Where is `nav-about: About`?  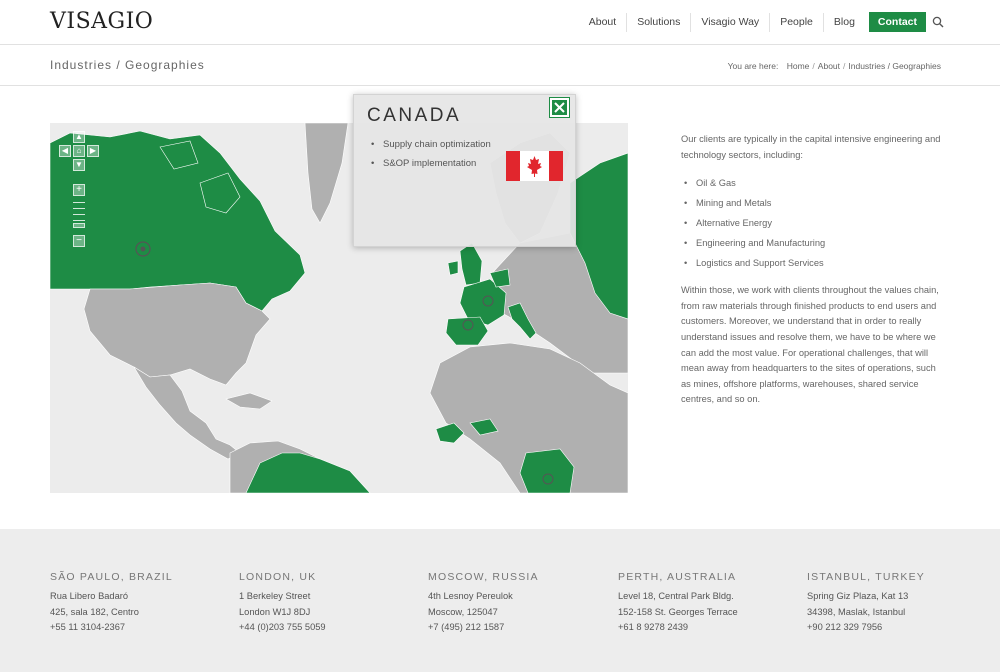
nav-about: About is located at coordinates (602, 22).